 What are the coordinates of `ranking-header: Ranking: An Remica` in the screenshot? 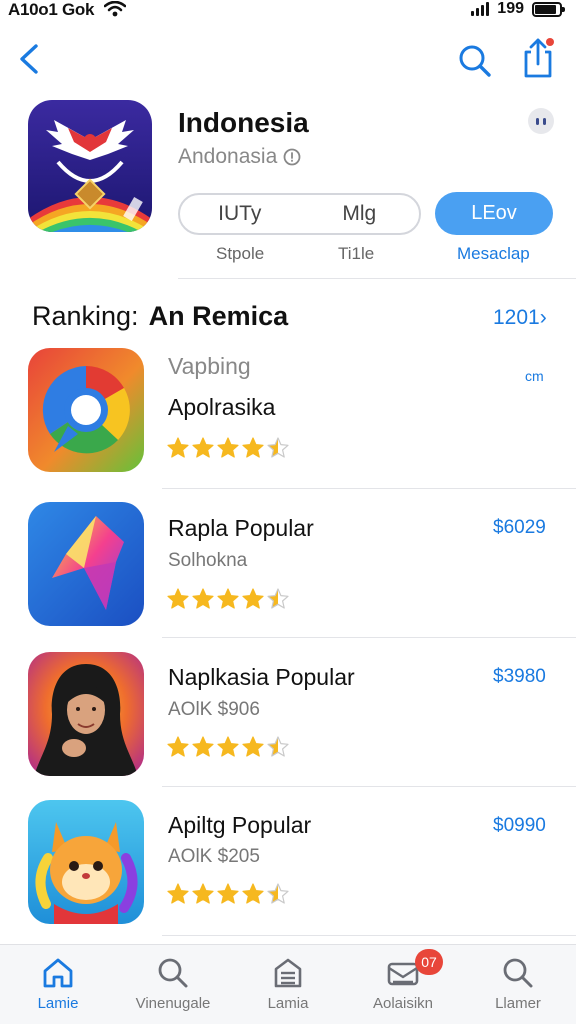 It's located at (160, 316).